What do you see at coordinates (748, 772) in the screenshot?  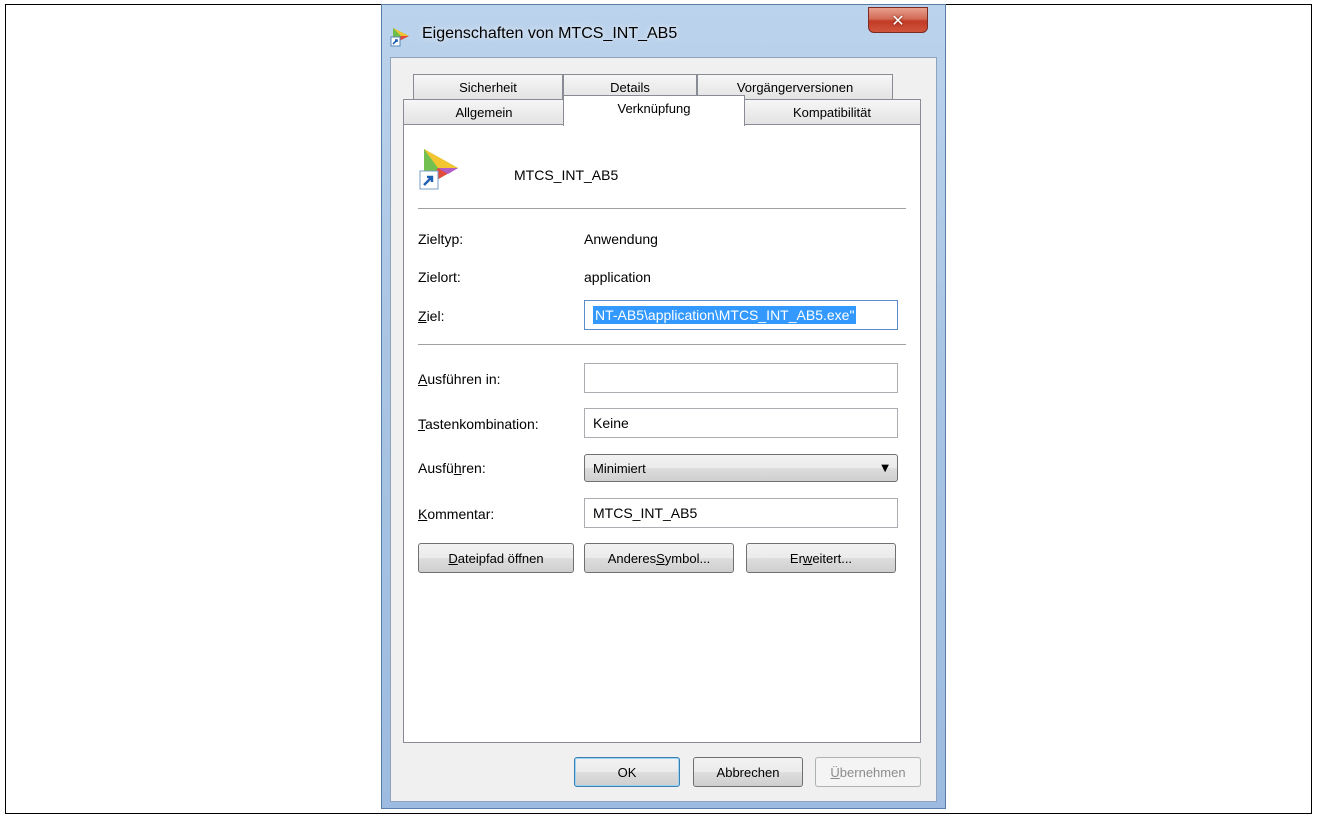 I see `cancel-button: Abbrechen` at bounding box center [748, 772].